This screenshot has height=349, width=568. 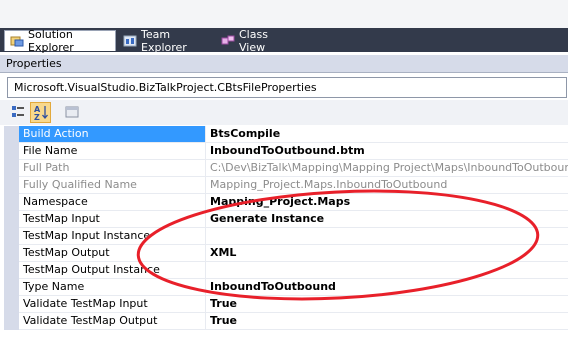 I want to click on property-row: TestMap Input Generate Instance, so click(x=286, y=219).